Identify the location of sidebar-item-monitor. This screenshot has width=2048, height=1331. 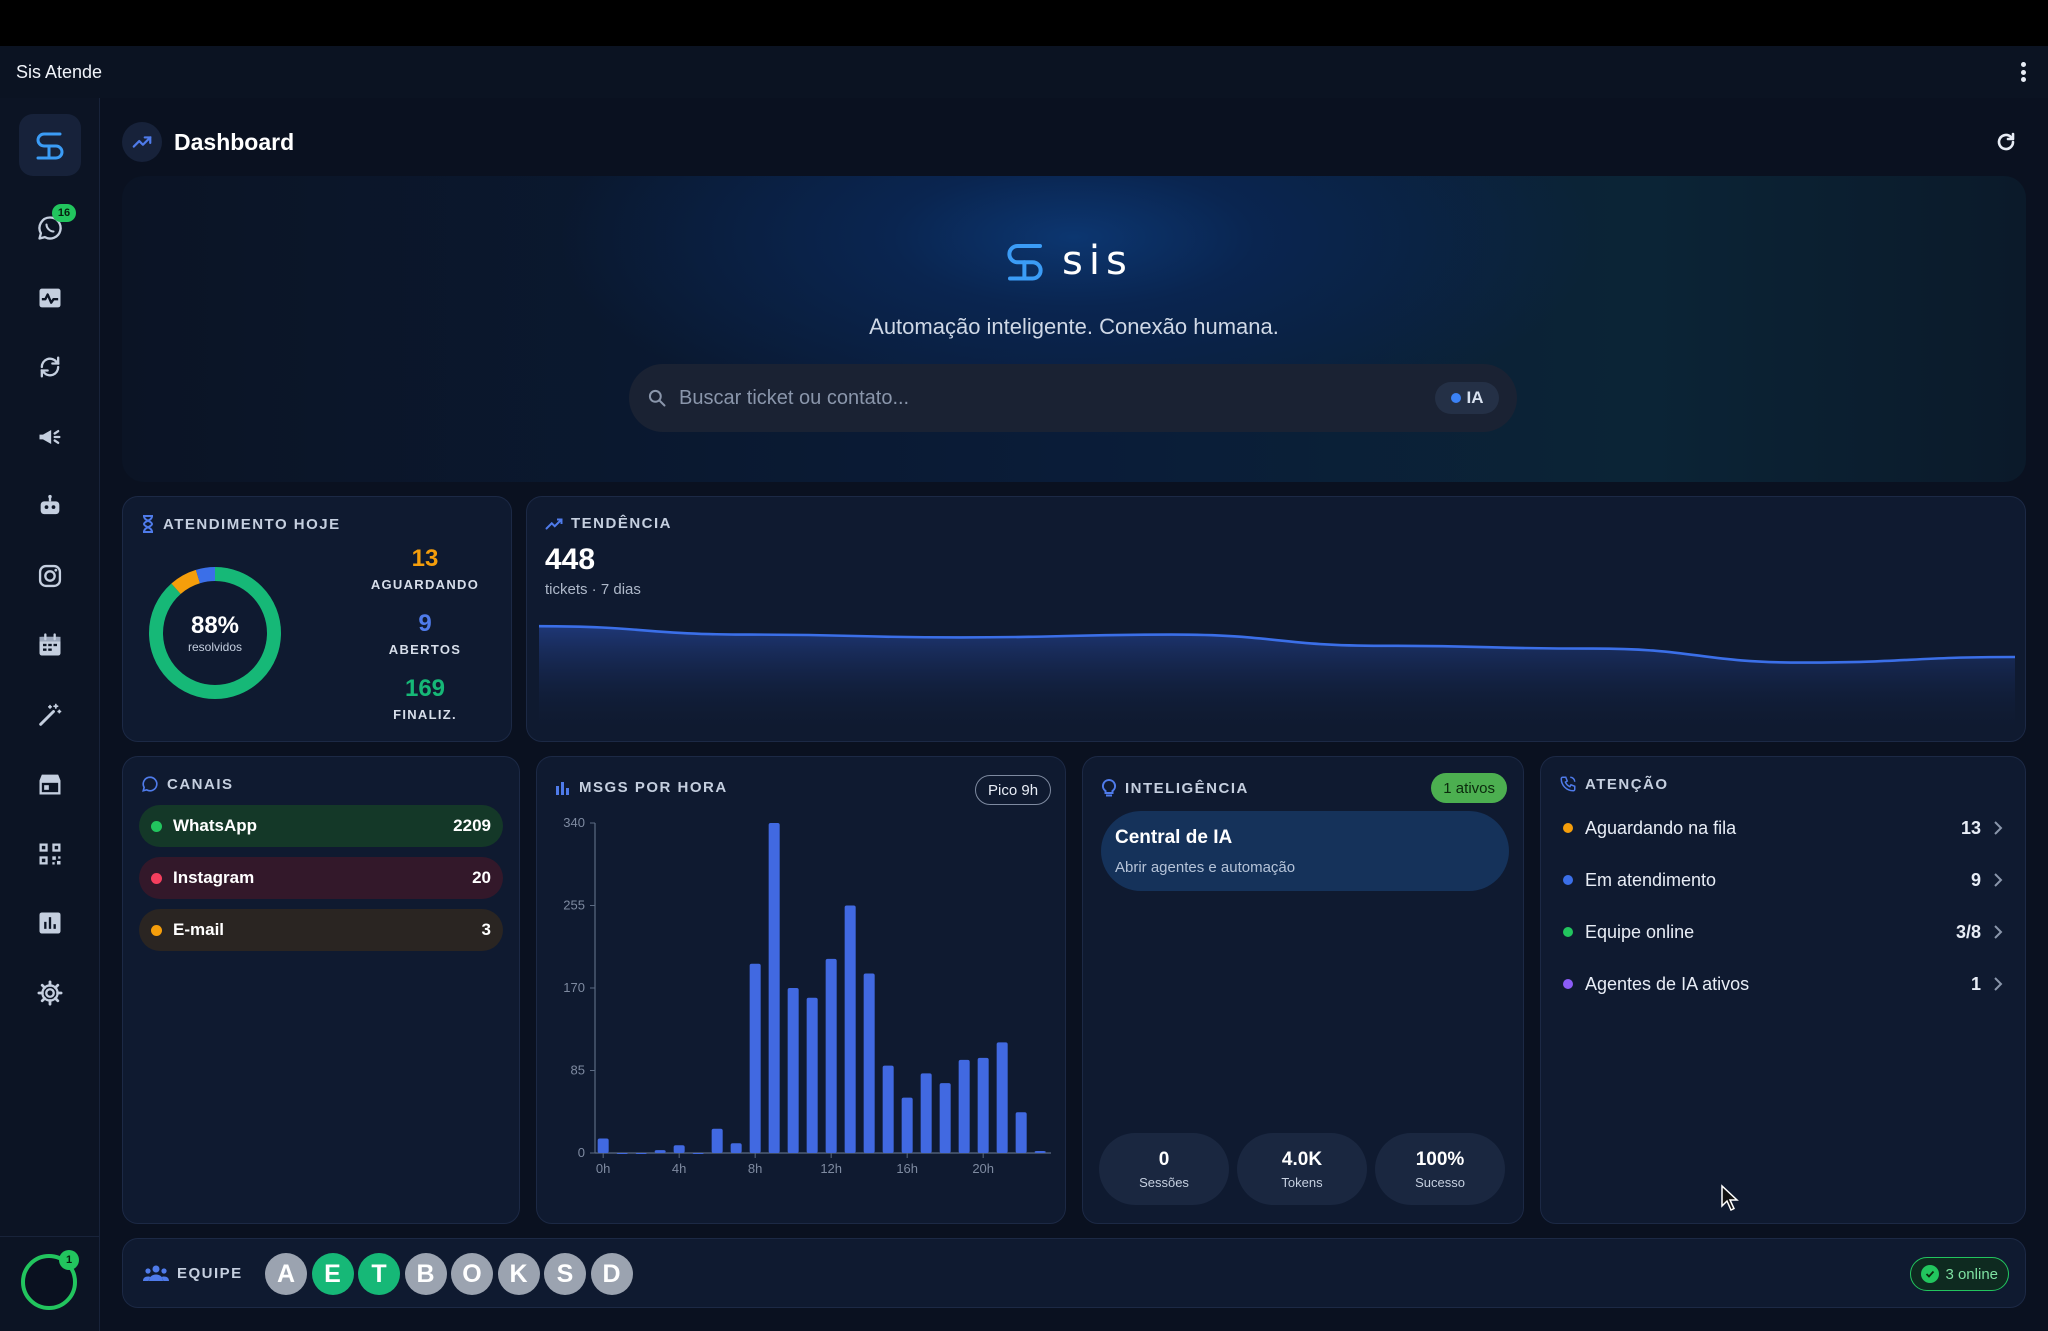
(50, 298).